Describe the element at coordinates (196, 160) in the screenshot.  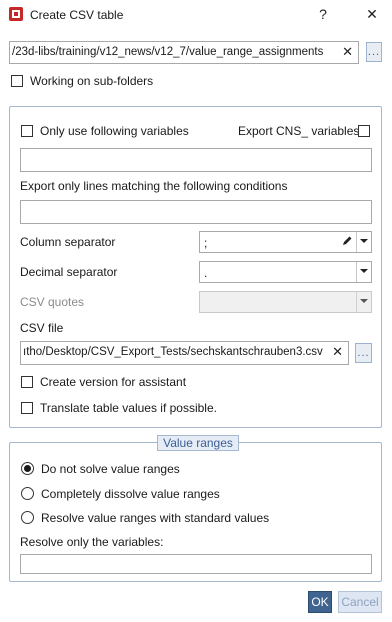
I see `variables-input` at that location.